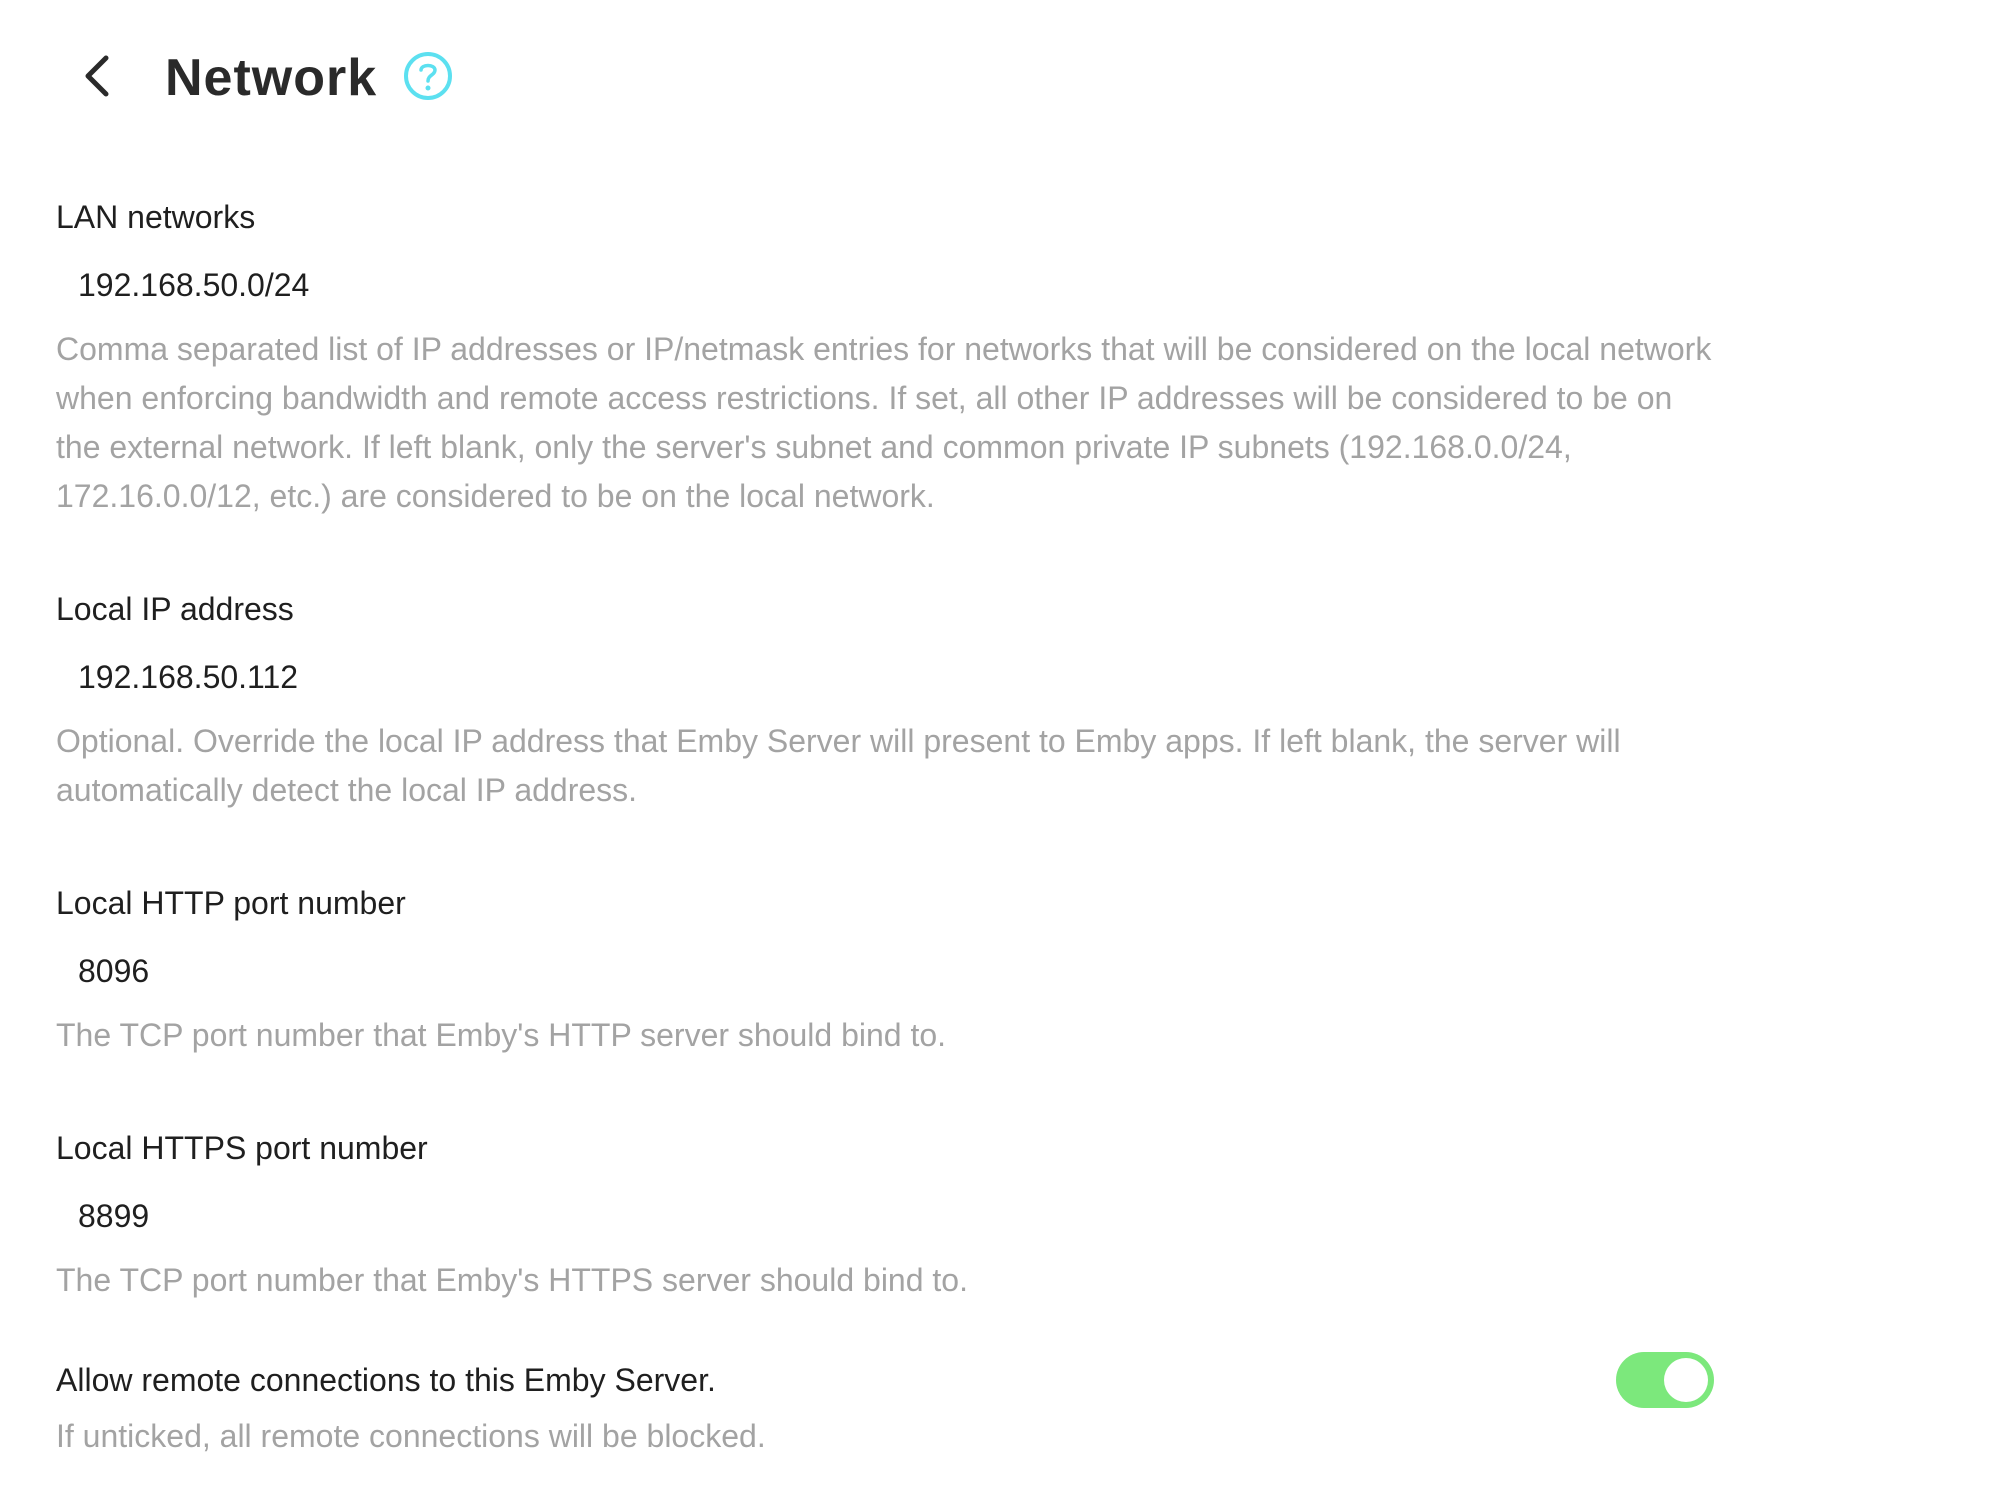 This screenshot has width=2014, height=1507. What do you see at coordinates (886, 285) in the screenshot?
I see `lan-networks-input` at bounding box center [886, 285].